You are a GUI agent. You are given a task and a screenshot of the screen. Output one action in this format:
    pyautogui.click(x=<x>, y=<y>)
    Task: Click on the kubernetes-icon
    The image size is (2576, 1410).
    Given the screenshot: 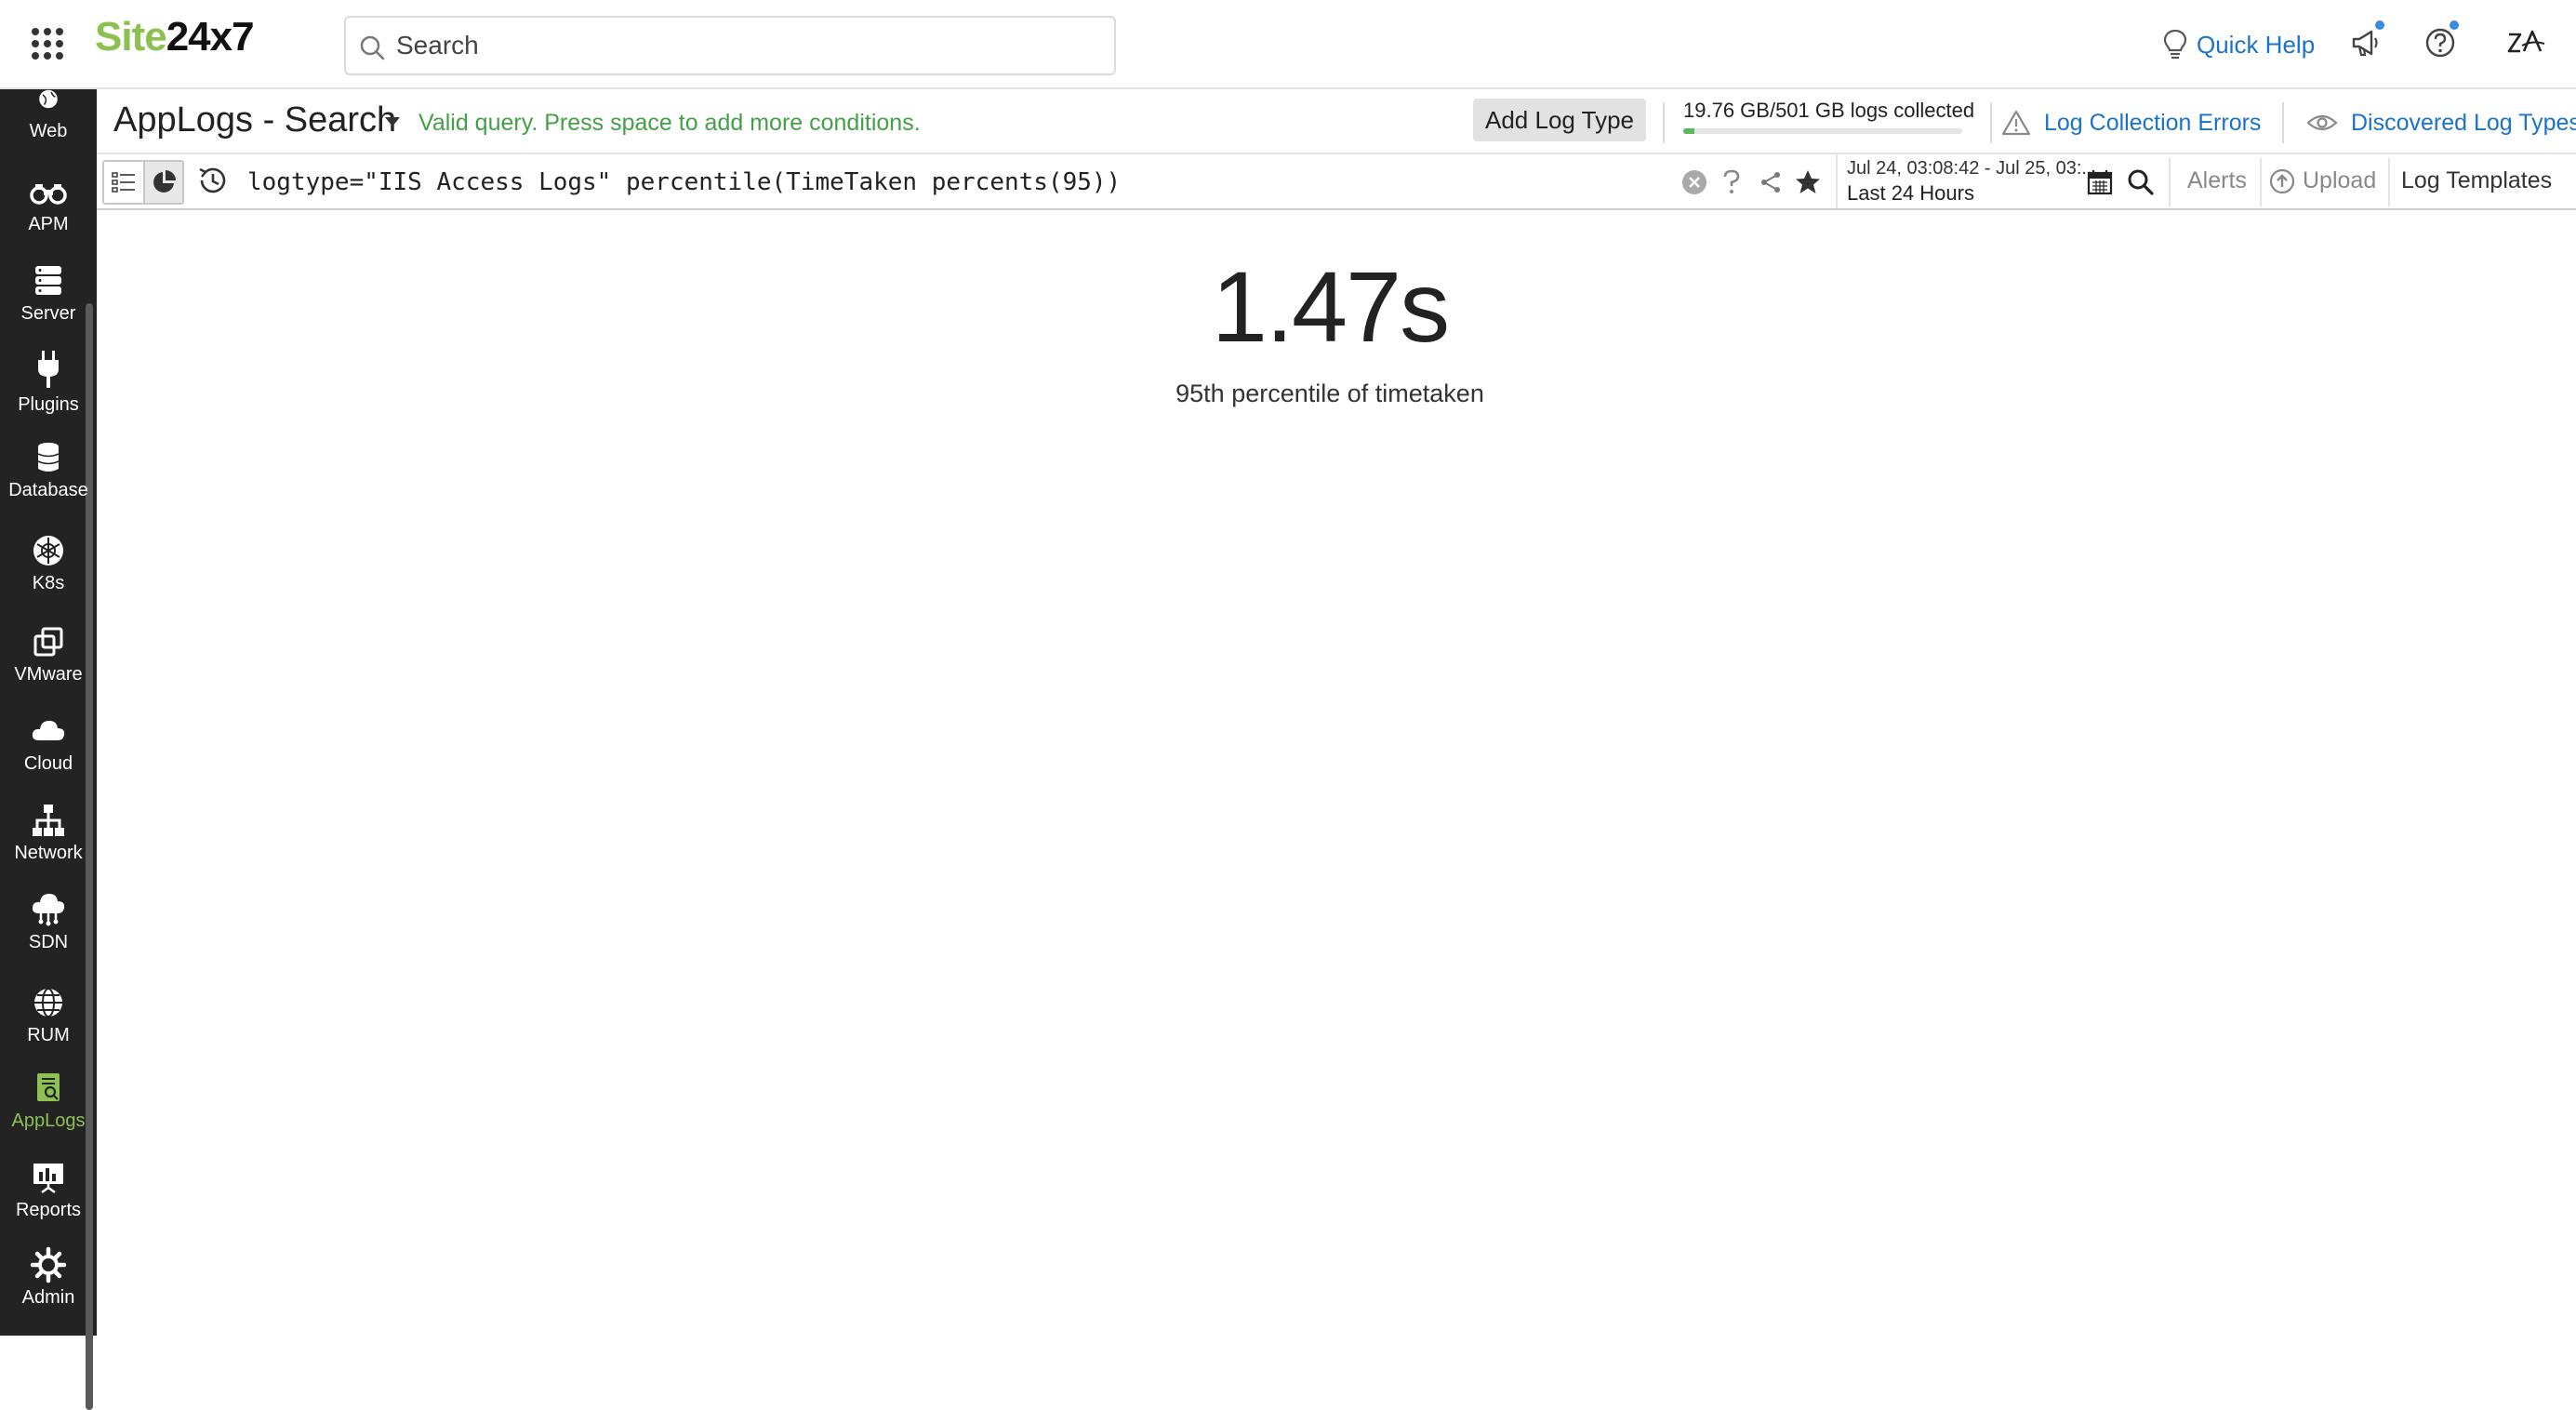 What is the action you would take?
    pyautogui.click(x=48, y=550)
    